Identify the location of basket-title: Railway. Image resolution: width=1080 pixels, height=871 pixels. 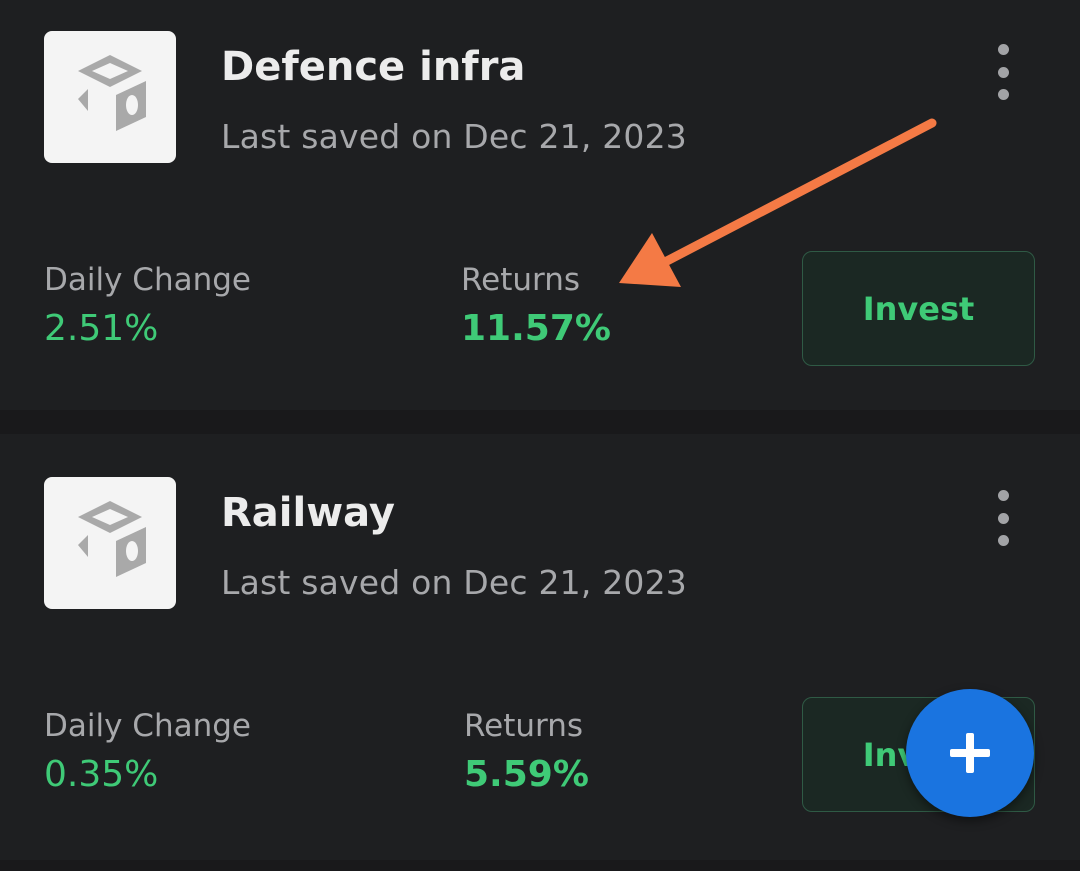
(308, 513).